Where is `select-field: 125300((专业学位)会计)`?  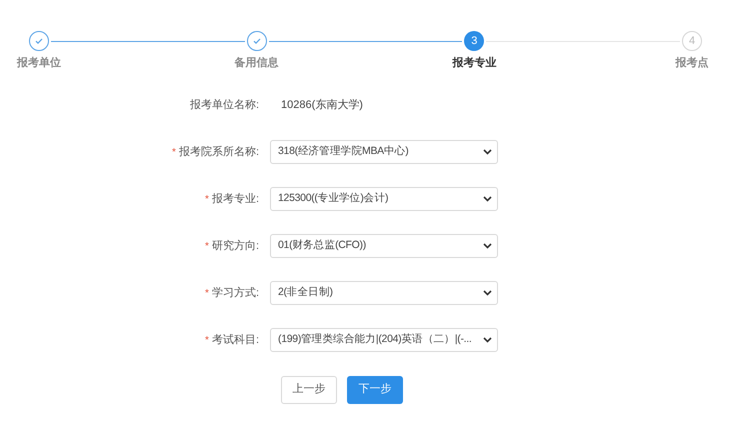 select-field: 125300((专业学位)会计) is located at coordinates (384, 199).